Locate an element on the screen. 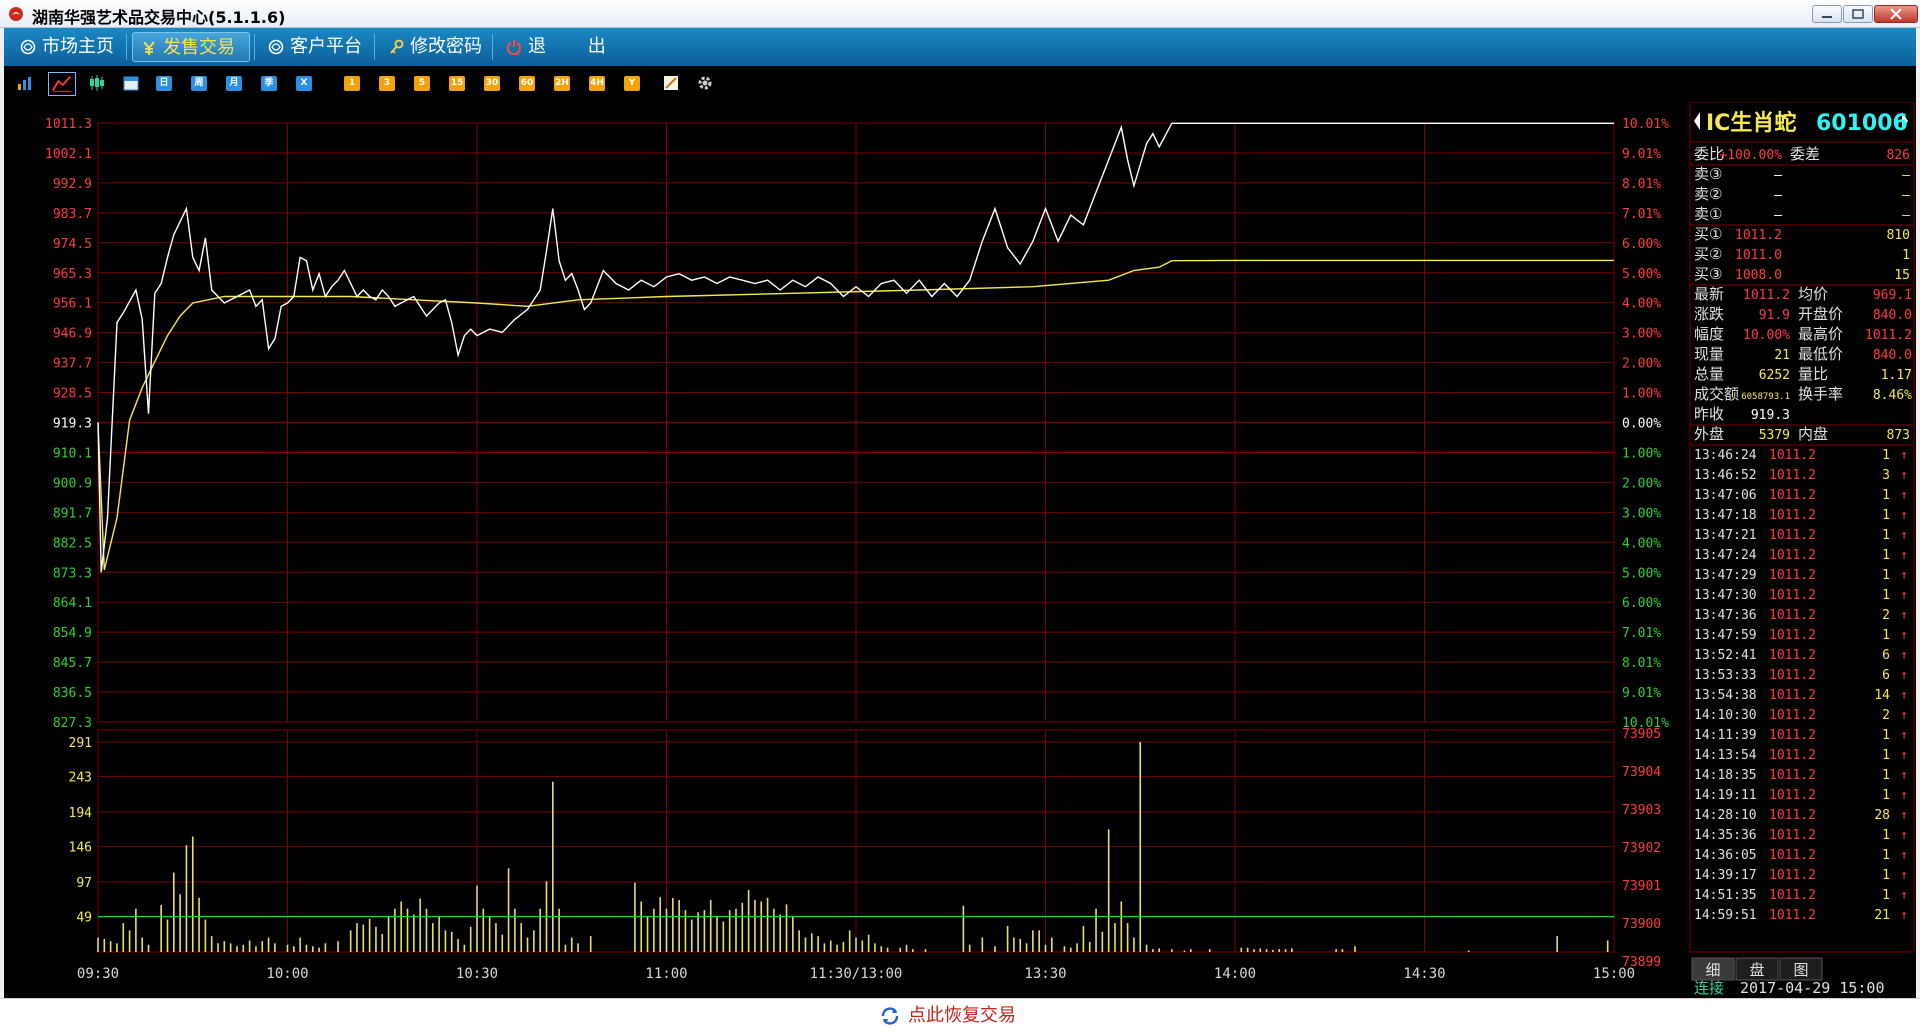 This screenshot has height=1032, width=1920. nav-logout: 退 出 is located at coordinates (563, 47).